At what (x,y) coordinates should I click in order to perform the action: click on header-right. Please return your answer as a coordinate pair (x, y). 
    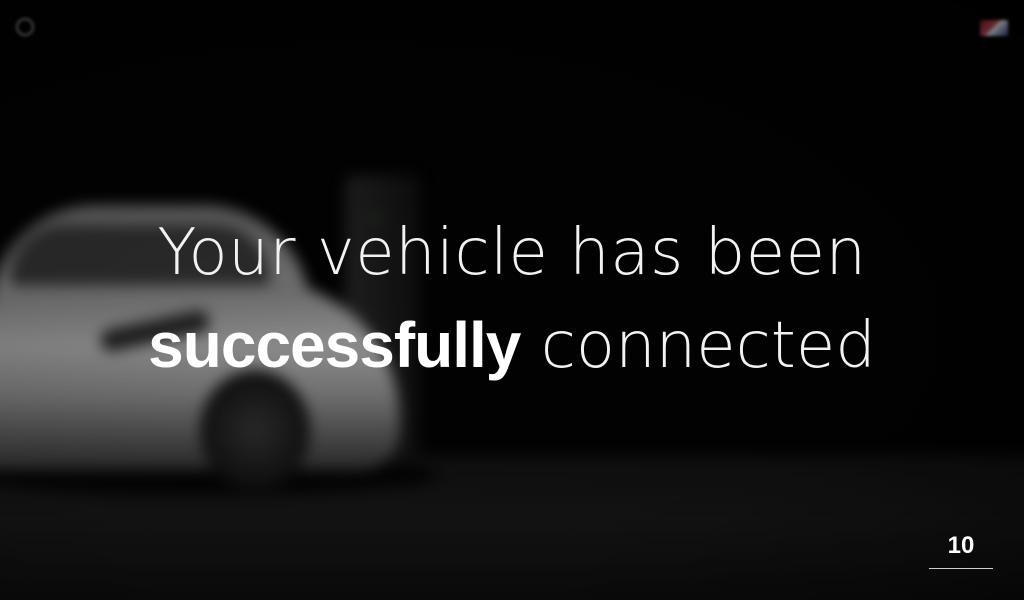
    Looking at the image, I should click on (994, 28).